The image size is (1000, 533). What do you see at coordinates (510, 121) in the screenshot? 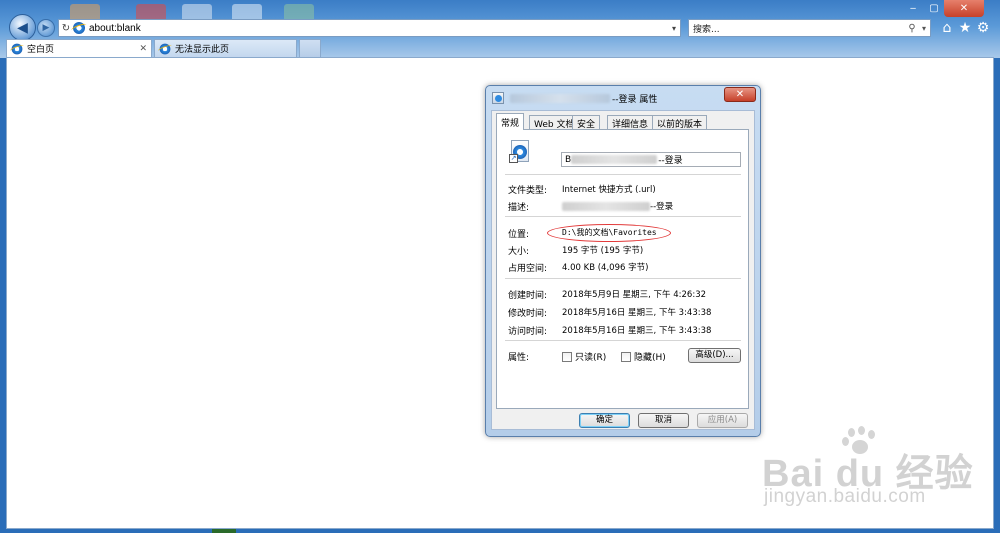
I see `tab-general: 常规` at bounding box center [510, 121].